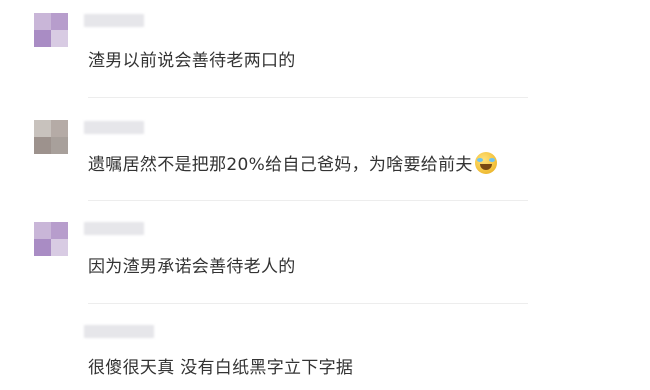  I want to click on comment-text: 遗嘱居然不是把那20%给自己爸妈，为啥要给前夫, so click(292, 162).